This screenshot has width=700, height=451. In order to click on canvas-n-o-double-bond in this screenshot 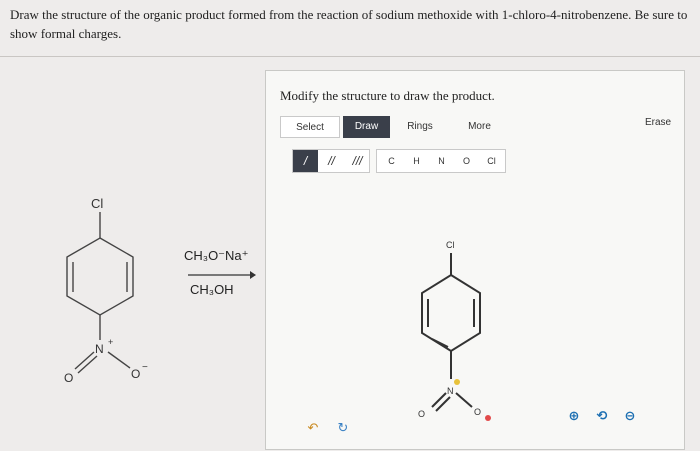, I will do `click(439, 400)`.